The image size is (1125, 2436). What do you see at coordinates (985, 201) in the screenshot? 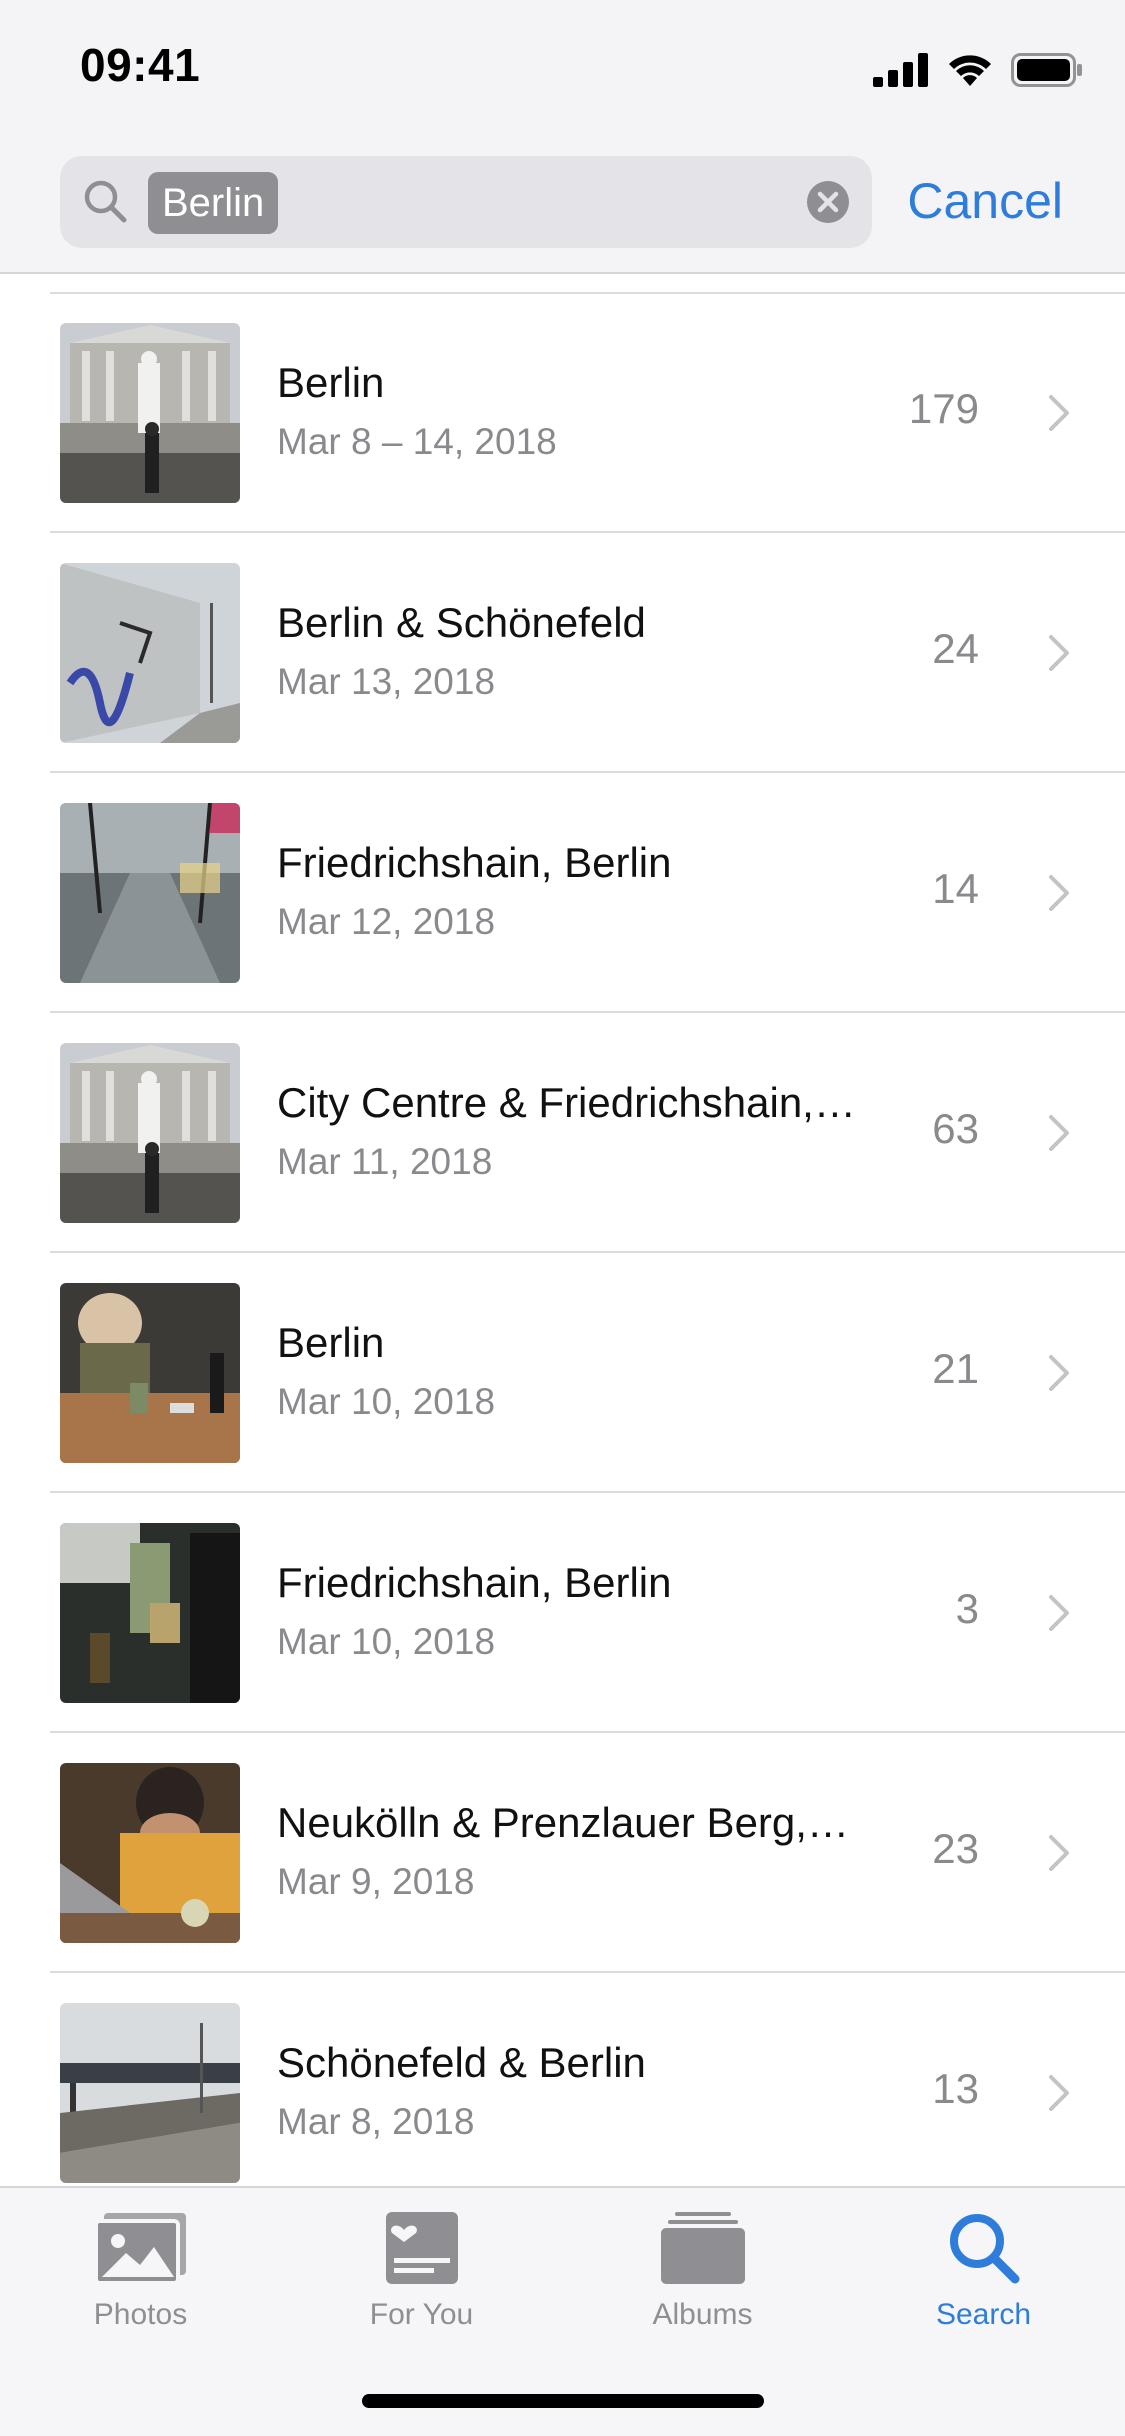
I see `cancel-button: Cancel` at bounding box center [985, 201].